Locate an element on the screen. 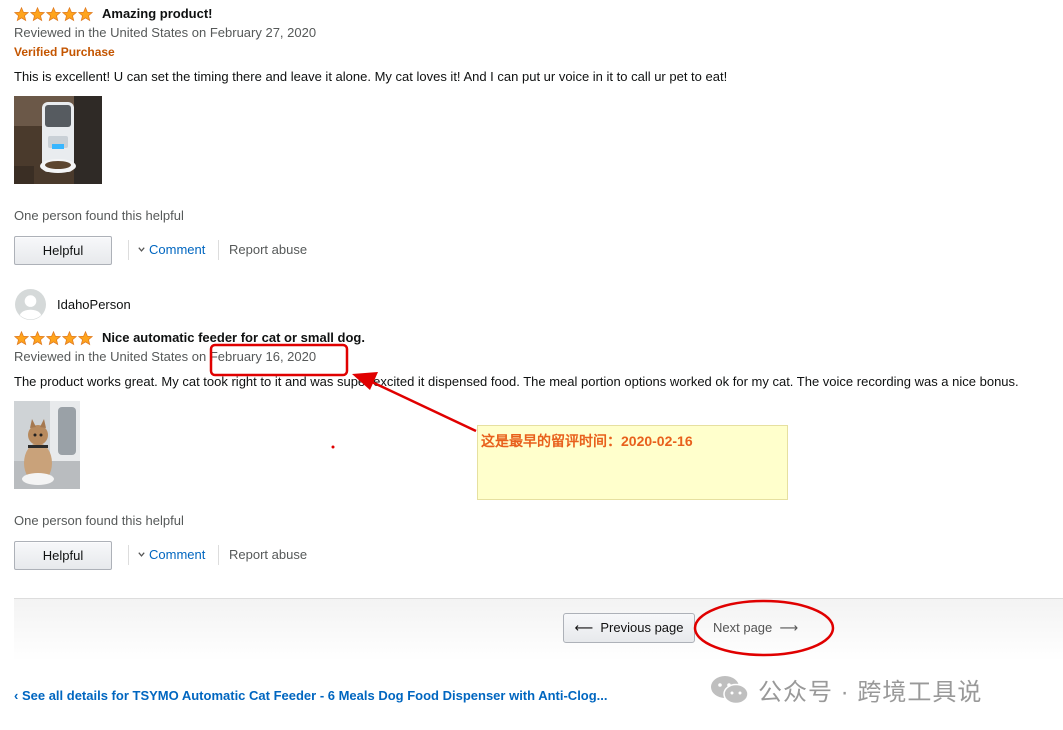 This screenshot has height=730, width=1063. review-1-title: Amazing product! is located at coordinates (157, 13).